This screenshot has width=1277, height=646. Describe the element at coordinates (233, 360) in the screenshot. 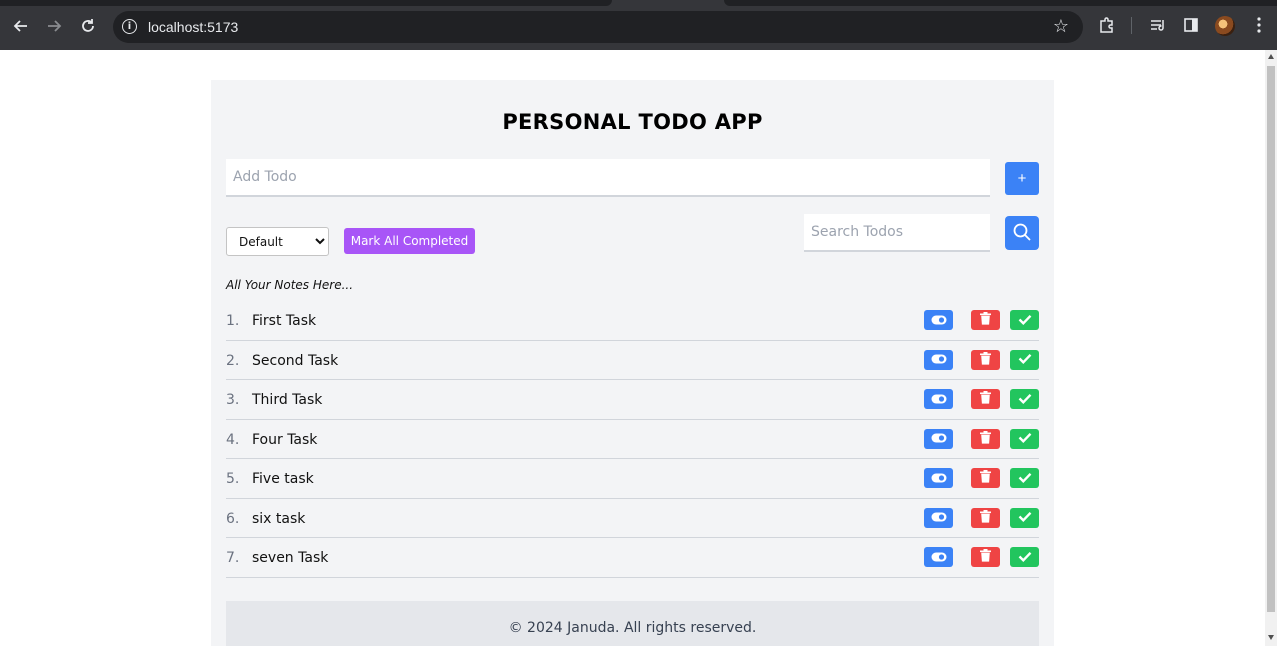

I see `todo-number: 2.` at that location.